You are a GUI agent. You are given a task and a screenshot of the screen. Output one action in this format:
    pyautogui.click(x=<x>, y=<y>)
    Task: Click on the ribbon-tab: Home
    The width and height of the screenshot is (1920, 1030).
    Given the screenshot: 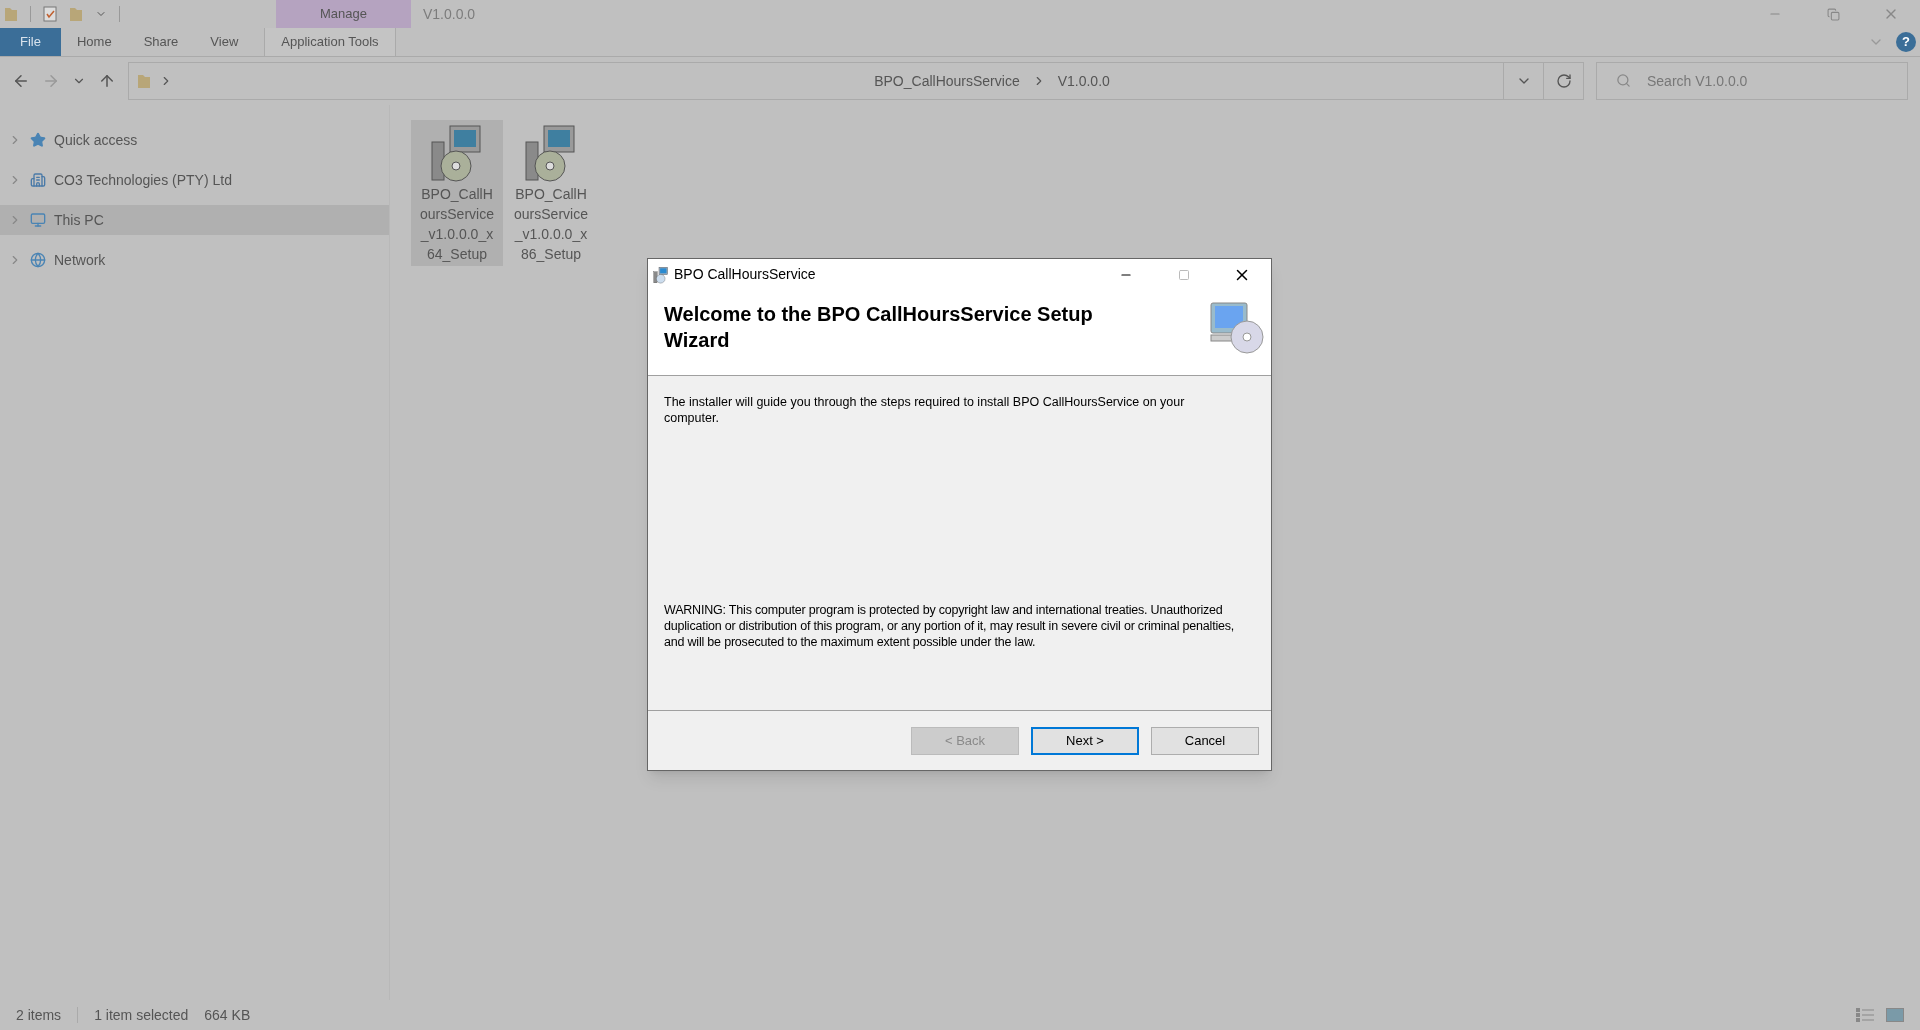 What is the action you would take?
    pyautogui.click(x=94, y=42)
    